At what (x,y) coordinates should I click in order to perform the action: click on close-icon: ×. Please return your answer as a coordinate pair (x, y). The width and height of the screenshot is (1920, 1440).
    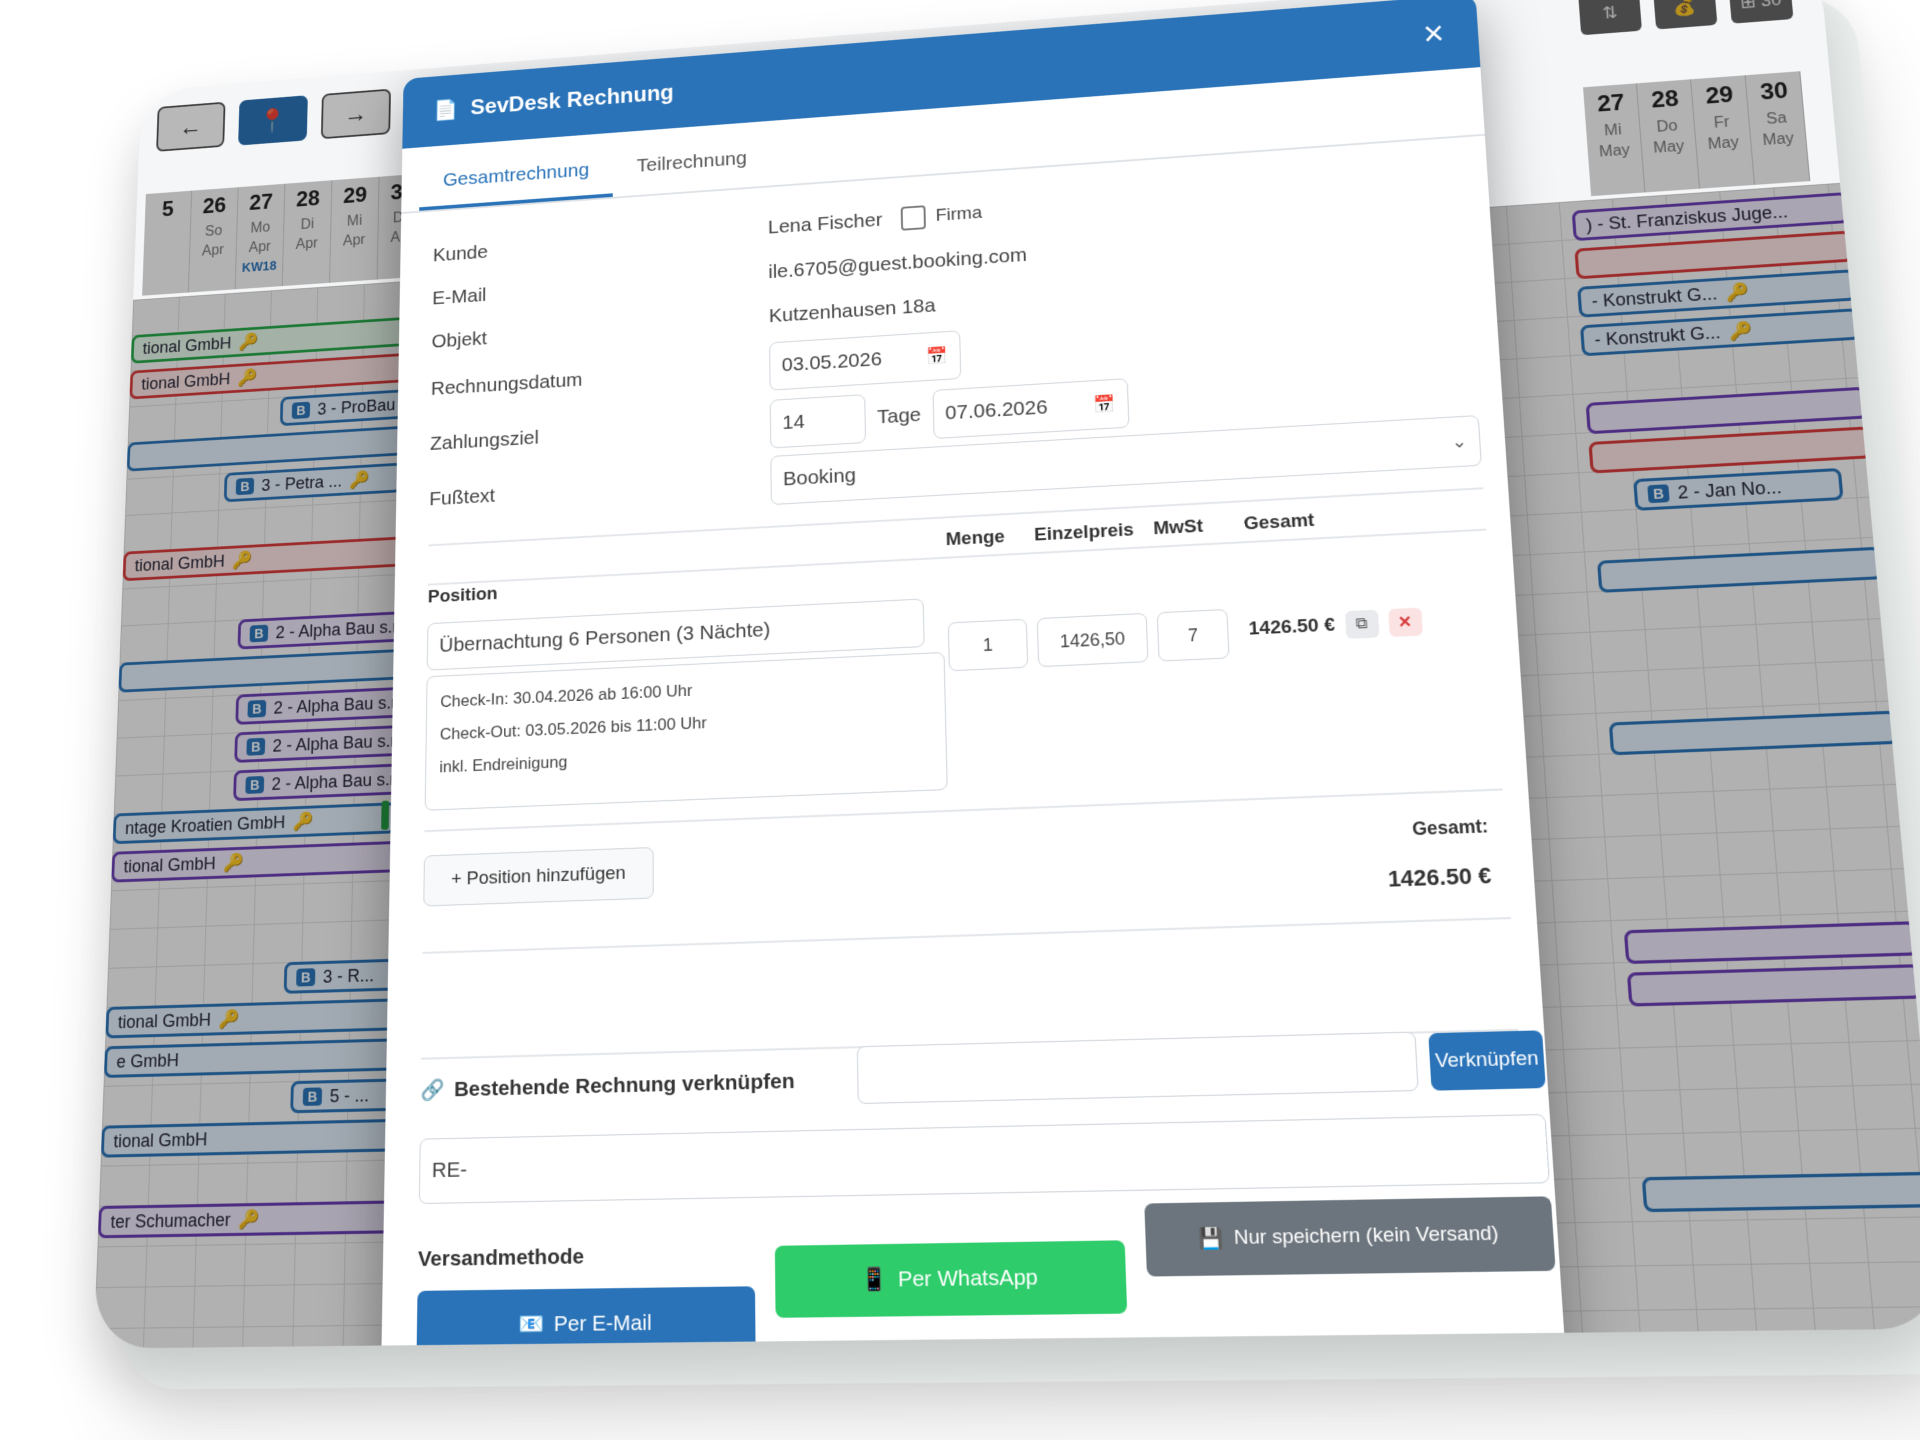
    Looking at the image, I should click on (1433, 34).